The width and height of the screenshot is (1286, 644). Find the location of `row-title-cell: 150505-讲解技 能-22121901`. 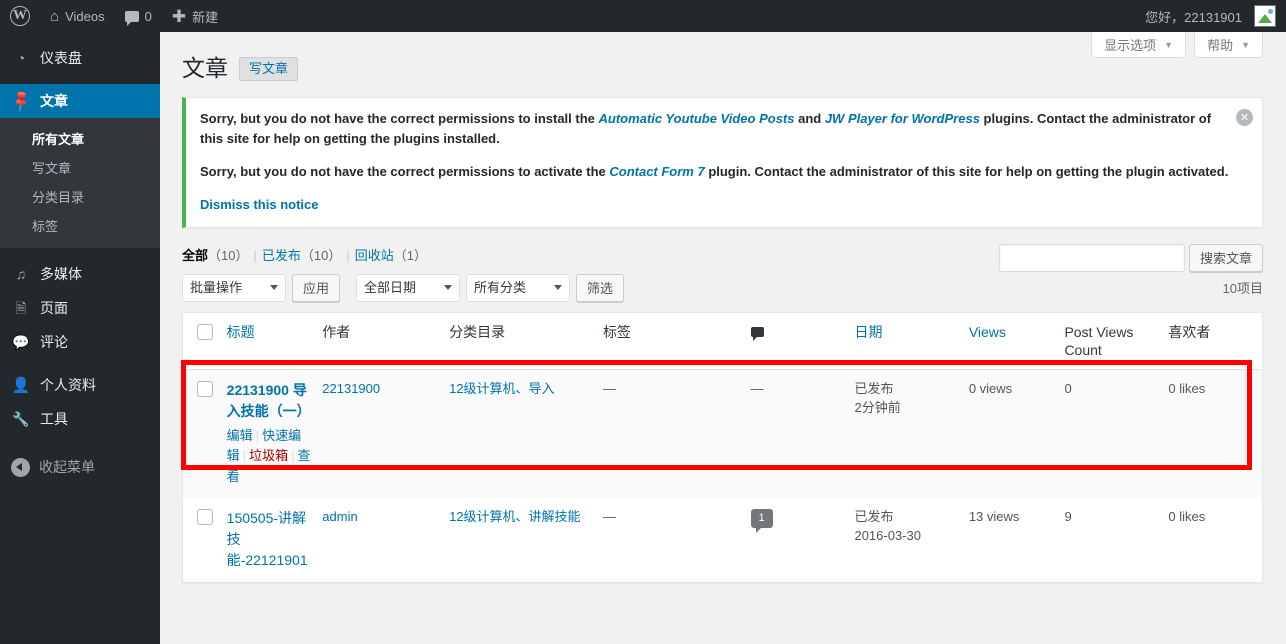

row-title-cell: 150505-讲解技 能-22121901 is located at coordinates (275, 540).